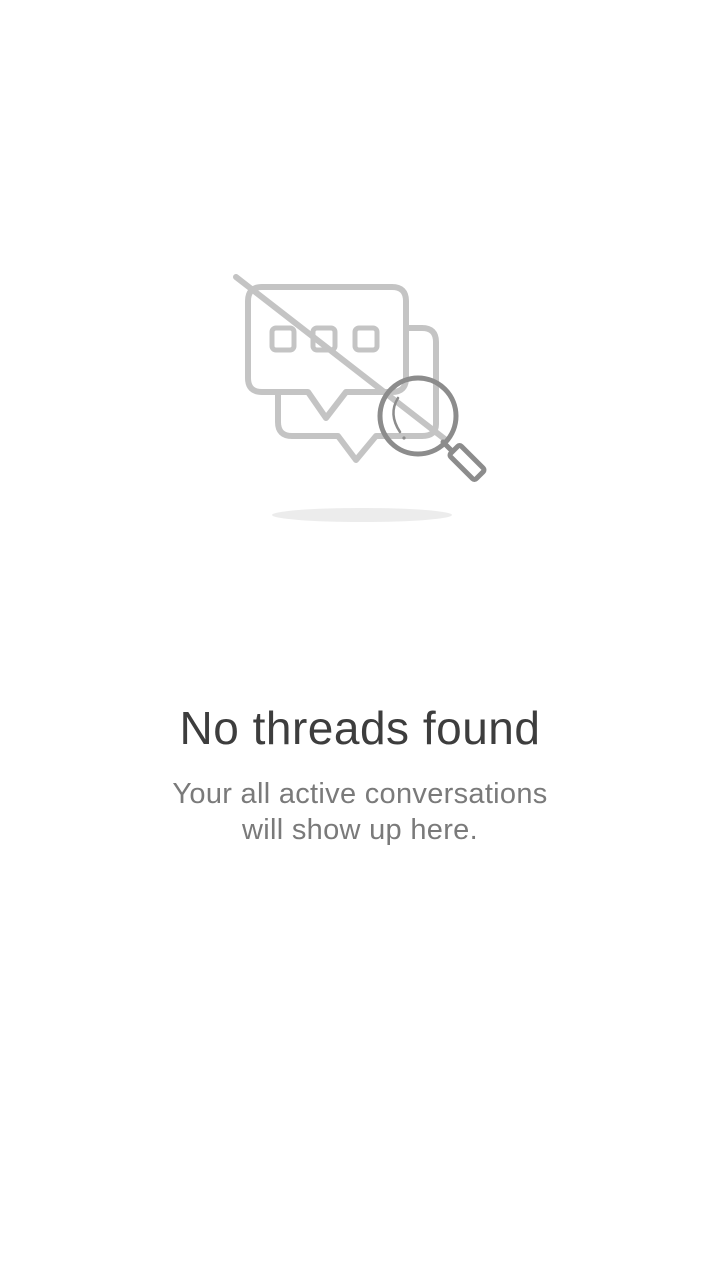 The width and height of the screenshot is (720, 1280). I want to click on empty-state-title: No threads found, so click(360, 728).